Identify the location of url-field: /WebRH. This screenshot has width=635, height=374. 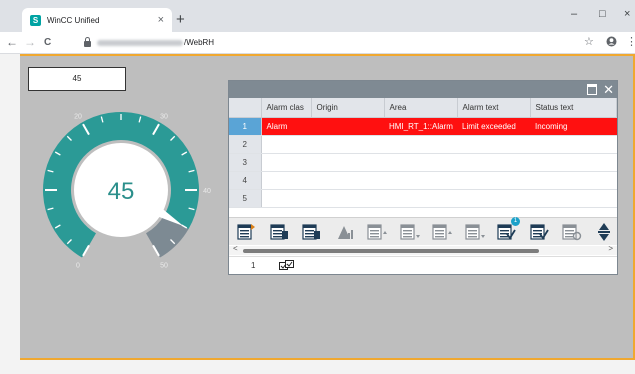
(149, 41).